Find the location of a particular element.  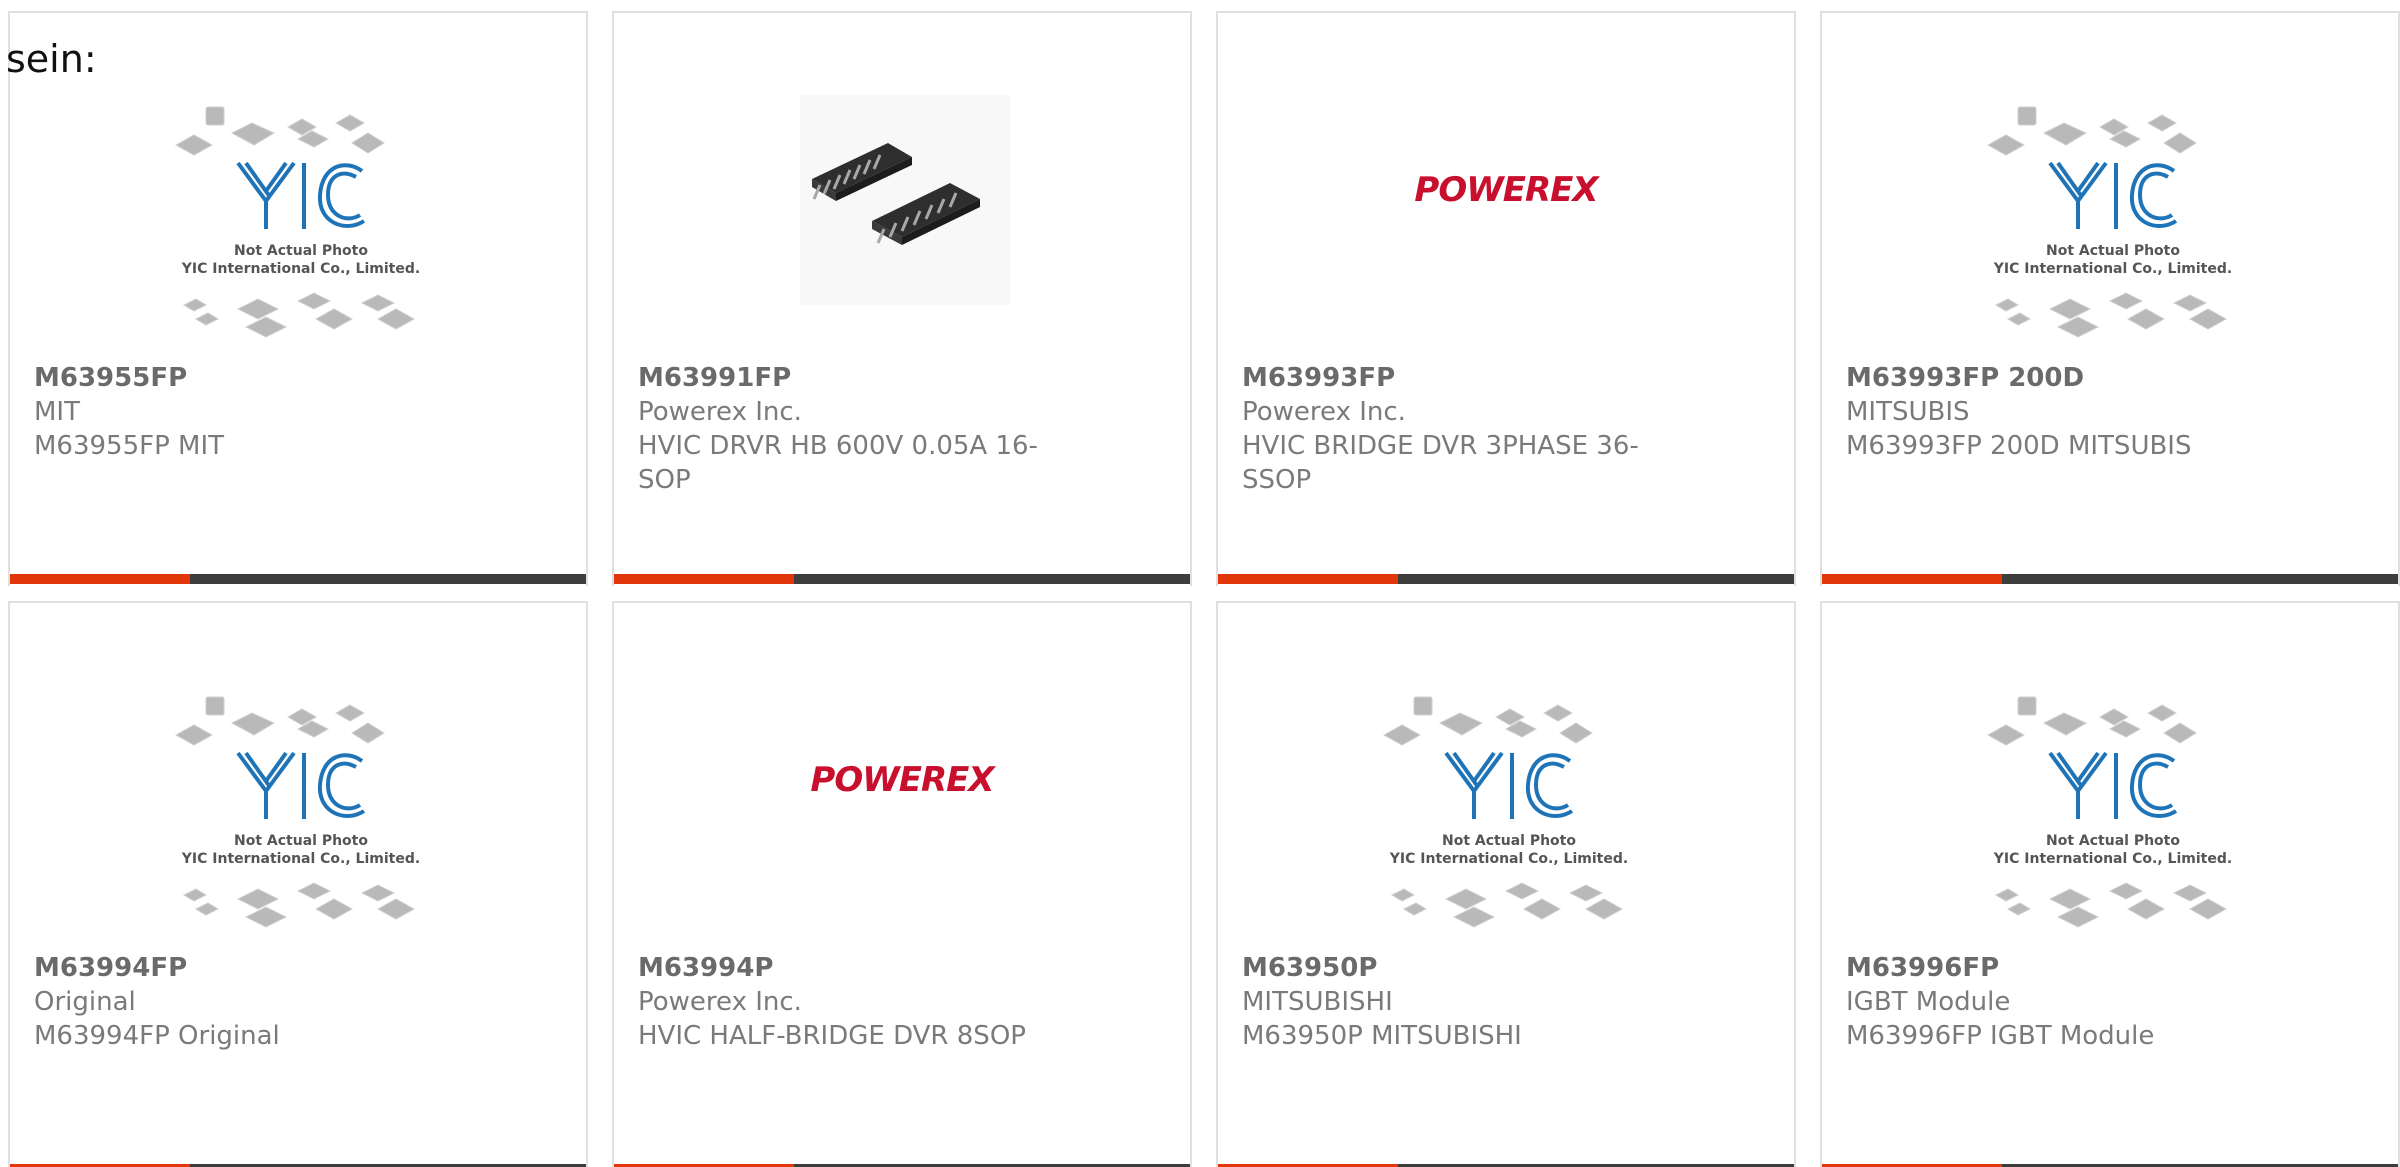

product-manufacturer: IGBT Module is located at coordinates (1928, 1002).